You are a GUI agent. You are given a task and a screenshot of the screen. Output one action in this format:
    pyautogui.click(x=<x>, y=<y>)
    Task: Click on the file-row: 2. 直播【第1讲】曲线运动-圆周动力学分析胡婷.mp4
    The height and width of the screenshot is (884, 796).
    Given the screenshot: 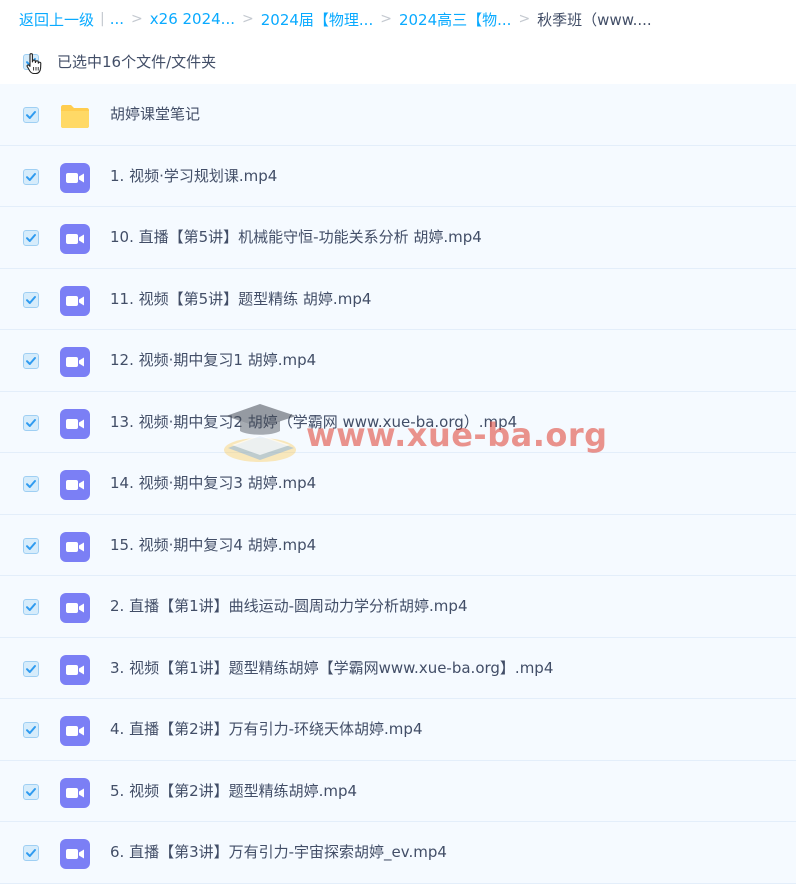 What is the action you would take?
    pyautogui.click(x=398, y=607)
    